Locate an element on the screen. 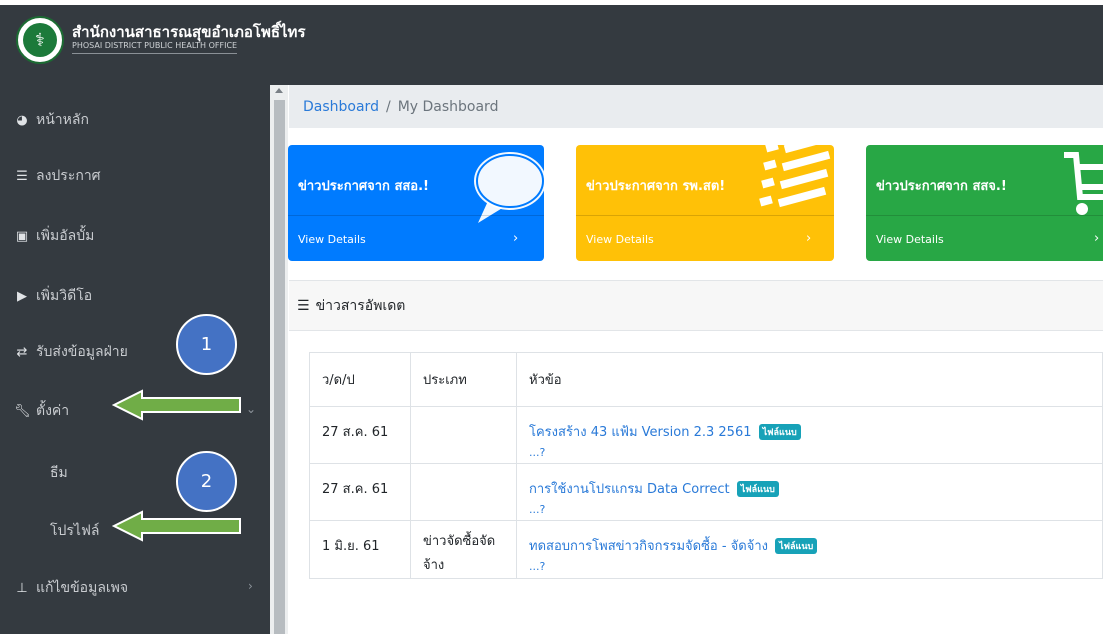 The width and height of the screenshot is (1103, 634). card-district-news: ข่าวประกาศจาก สสอ.! View Details › is located at coordinates (416, 203).